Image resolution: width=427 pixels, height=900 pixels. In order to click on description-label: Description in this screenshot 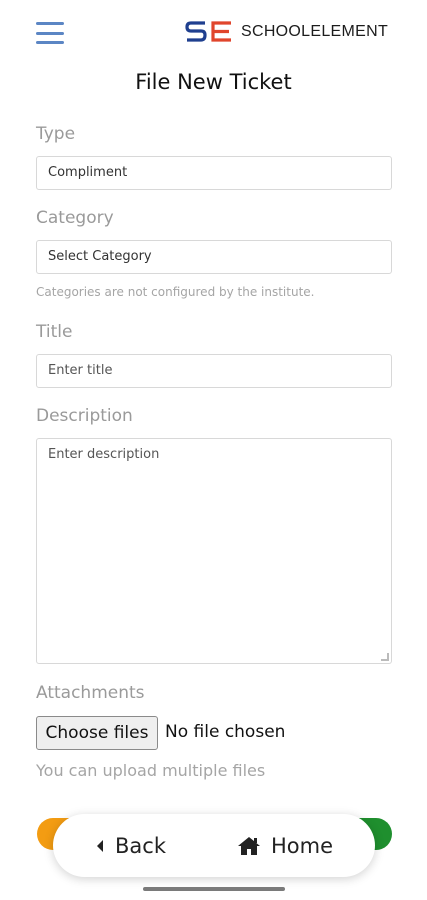, I will do `click(84, 416)`.